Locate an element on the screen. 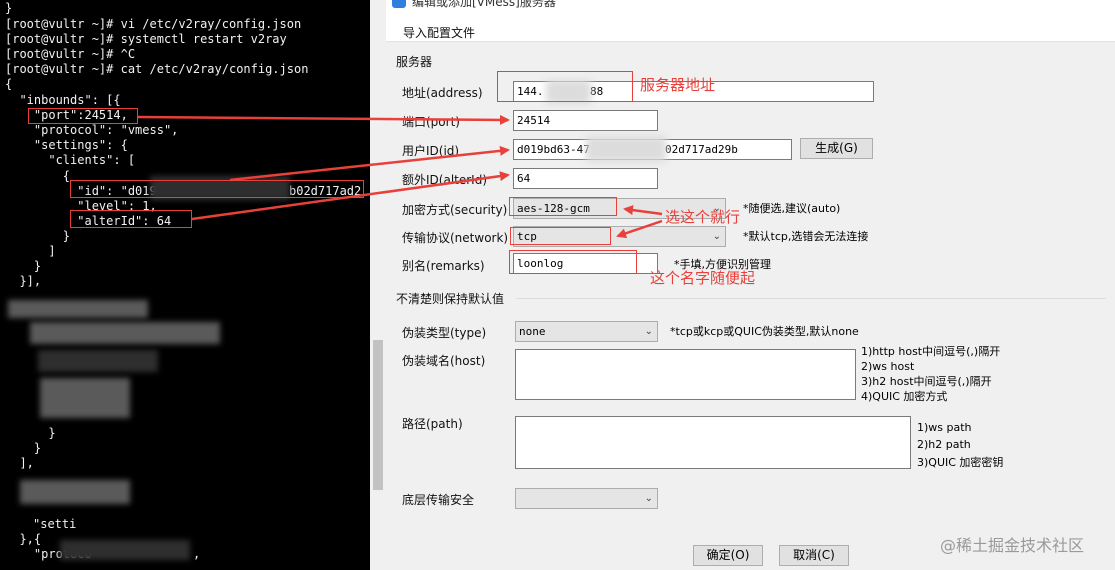  arrow-security is located at coordinates (643, 210).